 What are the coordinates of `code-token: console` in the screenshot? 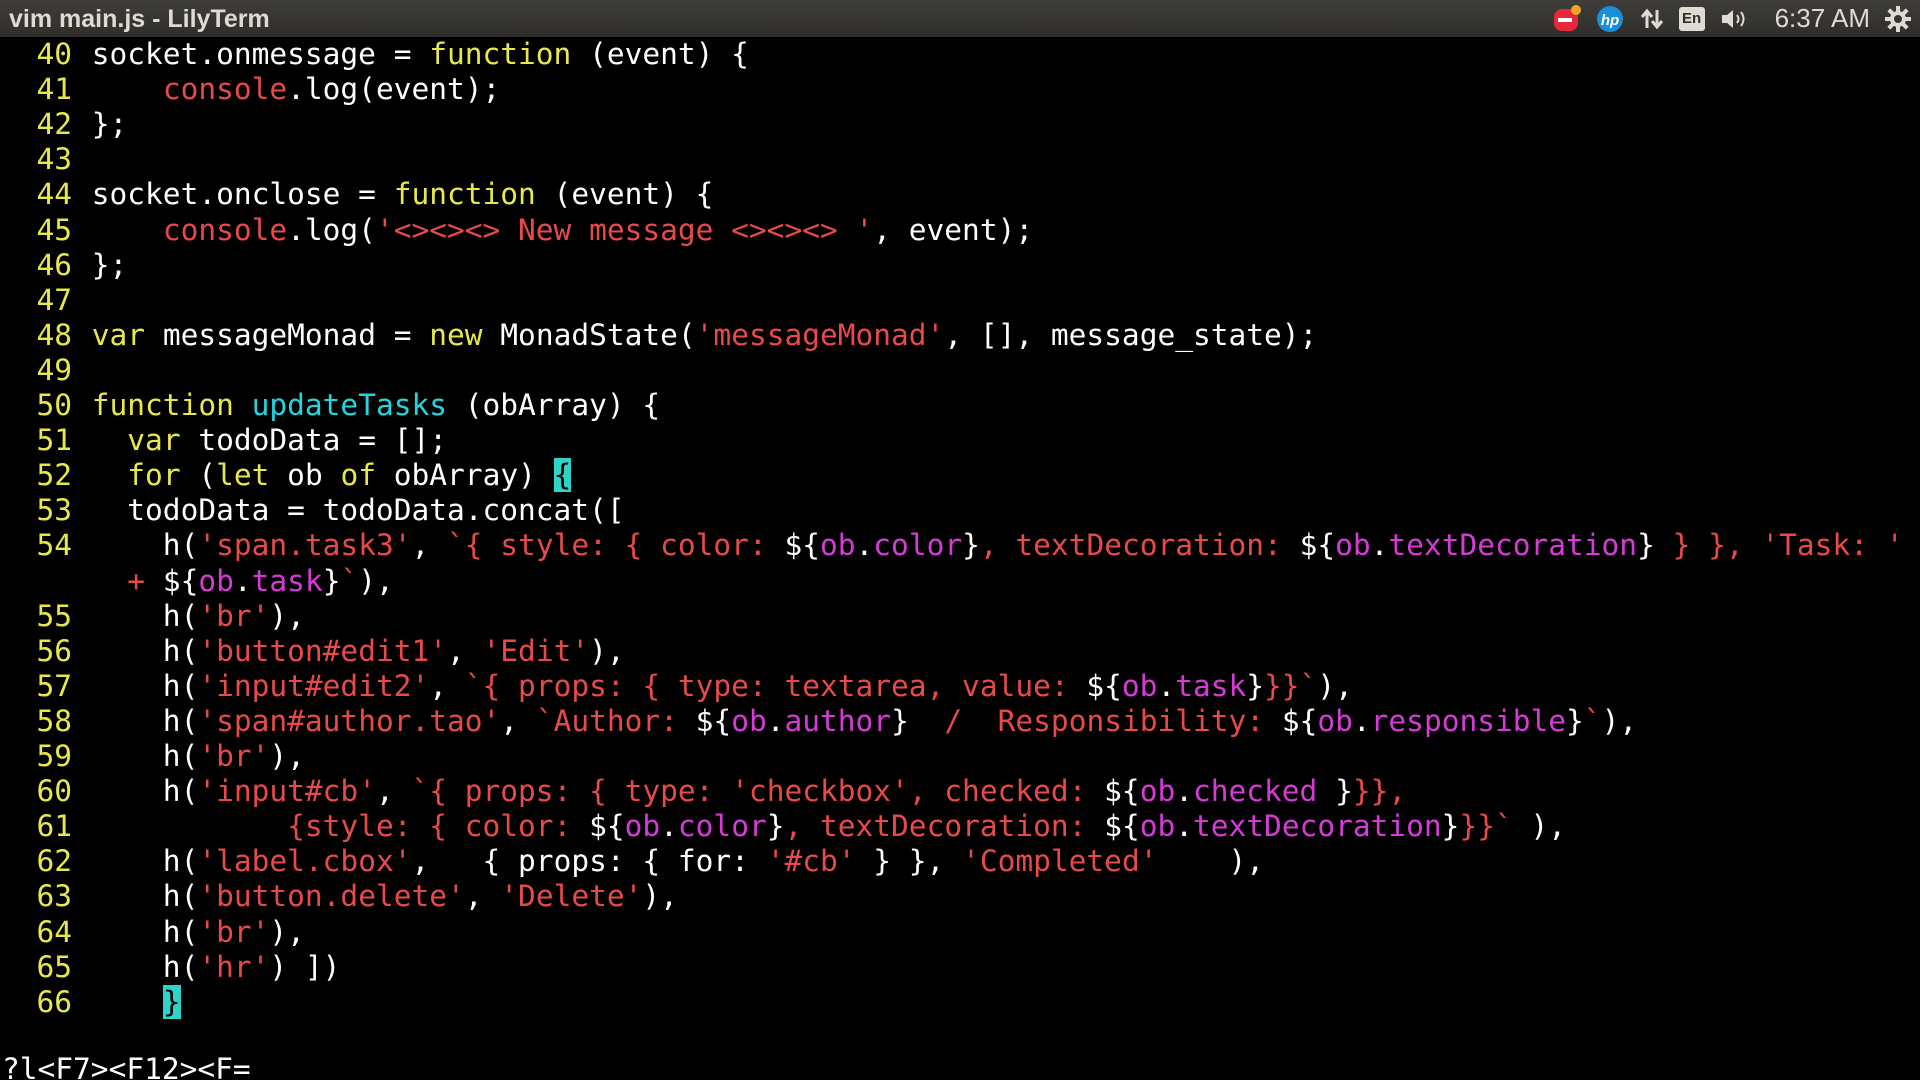 It's located at (225, 89).